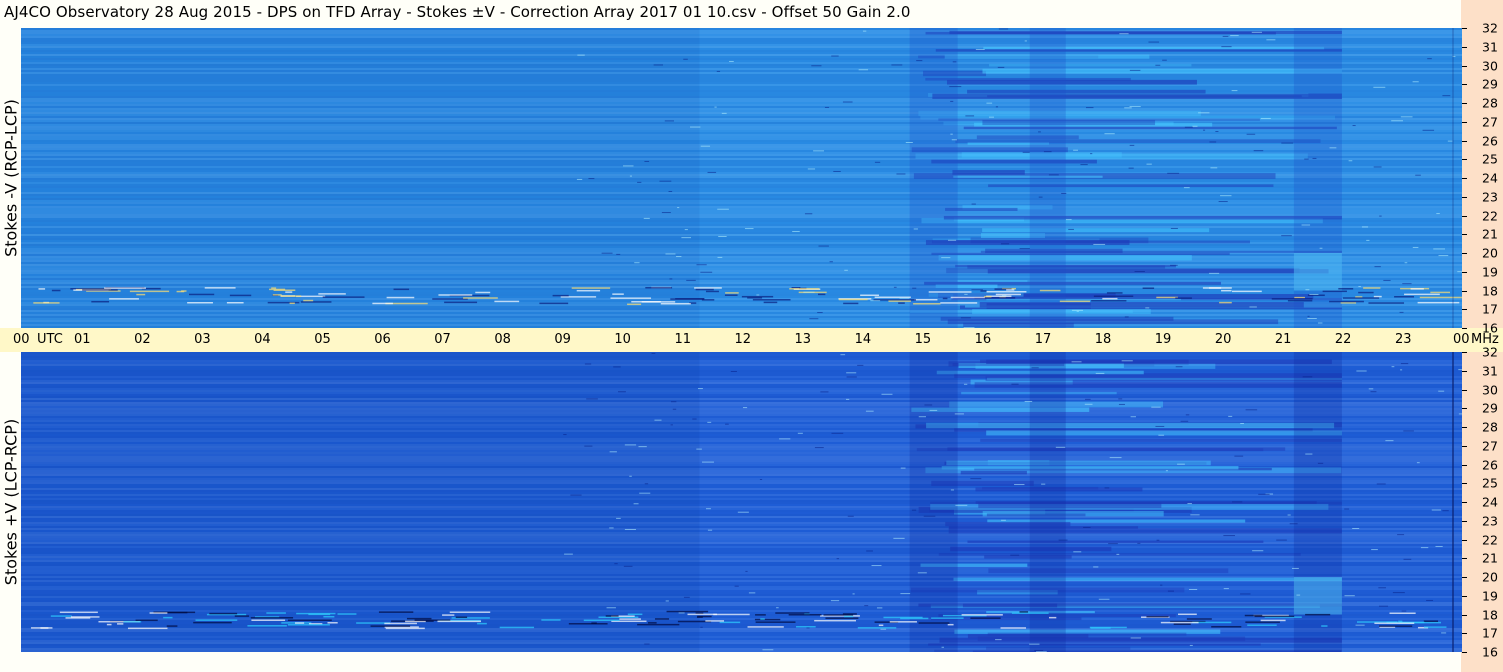  What do you see at coordinates (1490, 309) in the screenshot?
I see `frequency-tick-label: 17` at bounding box center [1490, 309].